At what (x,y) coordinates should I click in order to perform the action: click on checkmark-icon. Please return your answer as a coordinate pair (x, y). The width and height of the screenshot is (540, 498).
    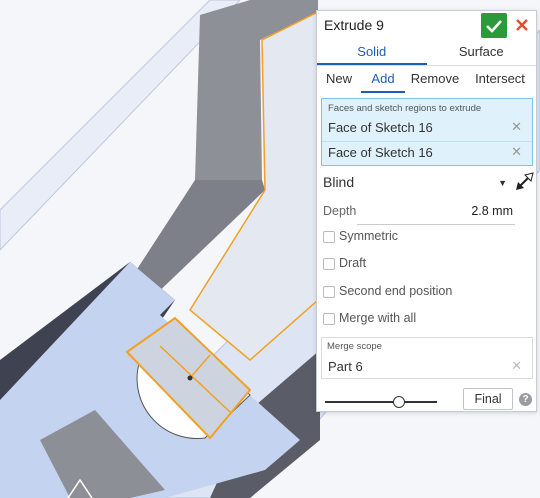
    Looking at the image, I should click on (494, 26).